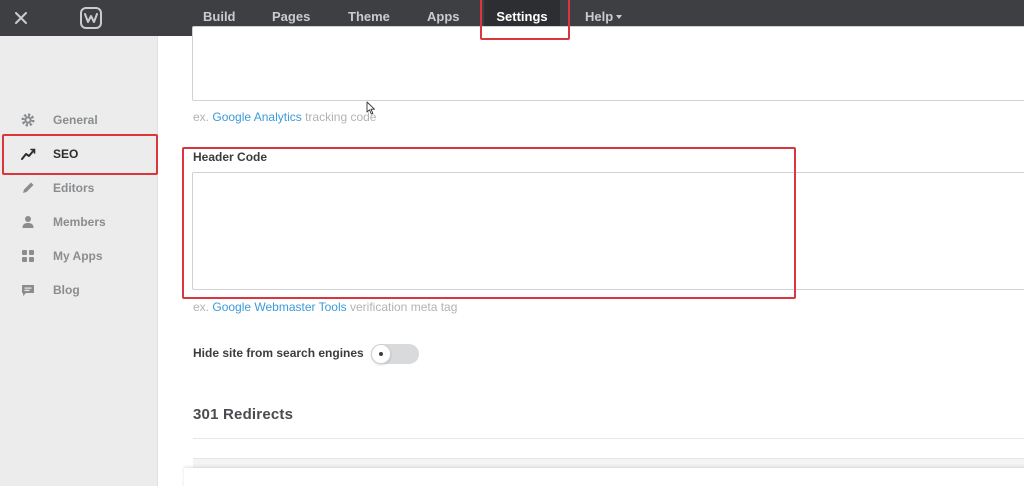 The width and height of the screenshot is (1024, 486). I want to click on gear-icon, so click(28, 120).